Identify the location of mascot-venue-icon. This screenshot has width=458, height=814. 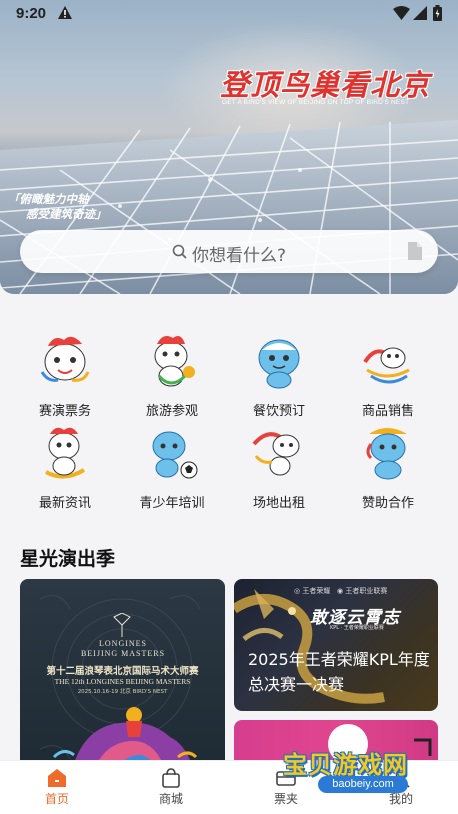
(276, 454).